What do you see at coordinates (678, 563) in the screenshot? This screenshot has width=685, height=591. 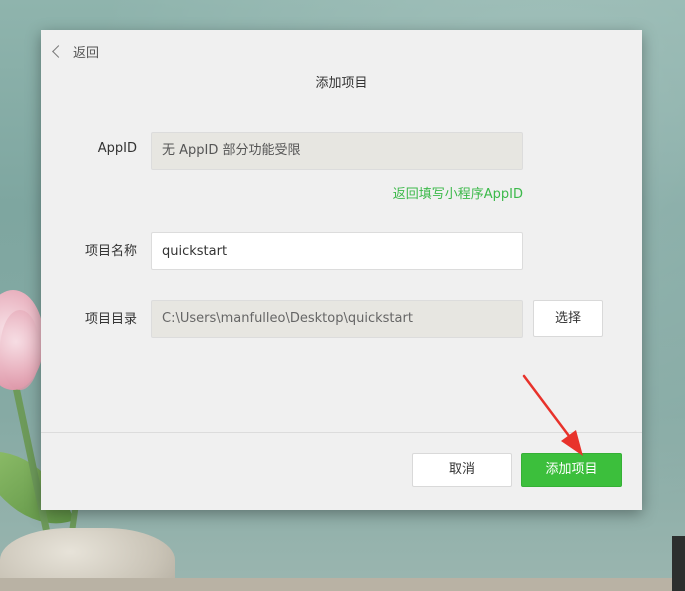 I see `wallpaper-dark-object` at bounding box center [678, 563].